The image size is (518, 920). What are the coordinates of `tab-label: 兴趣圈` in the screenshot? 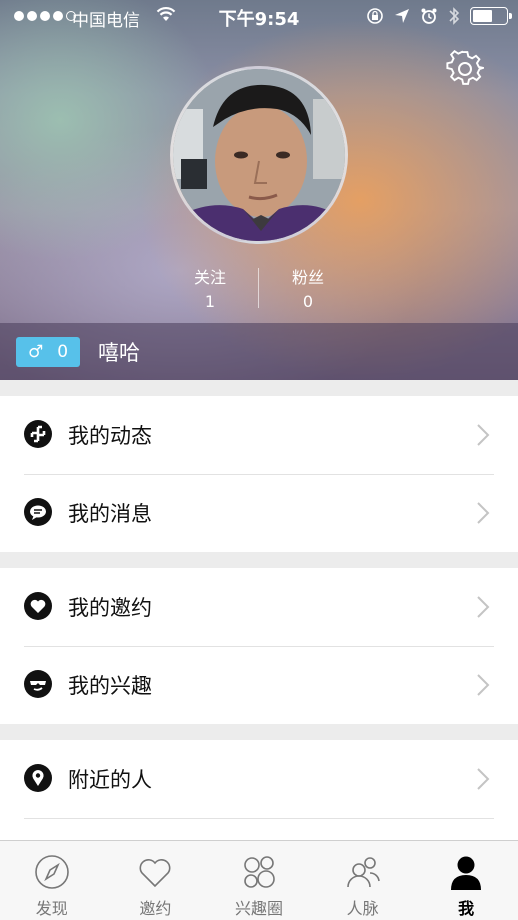 It's located at (258, 908).